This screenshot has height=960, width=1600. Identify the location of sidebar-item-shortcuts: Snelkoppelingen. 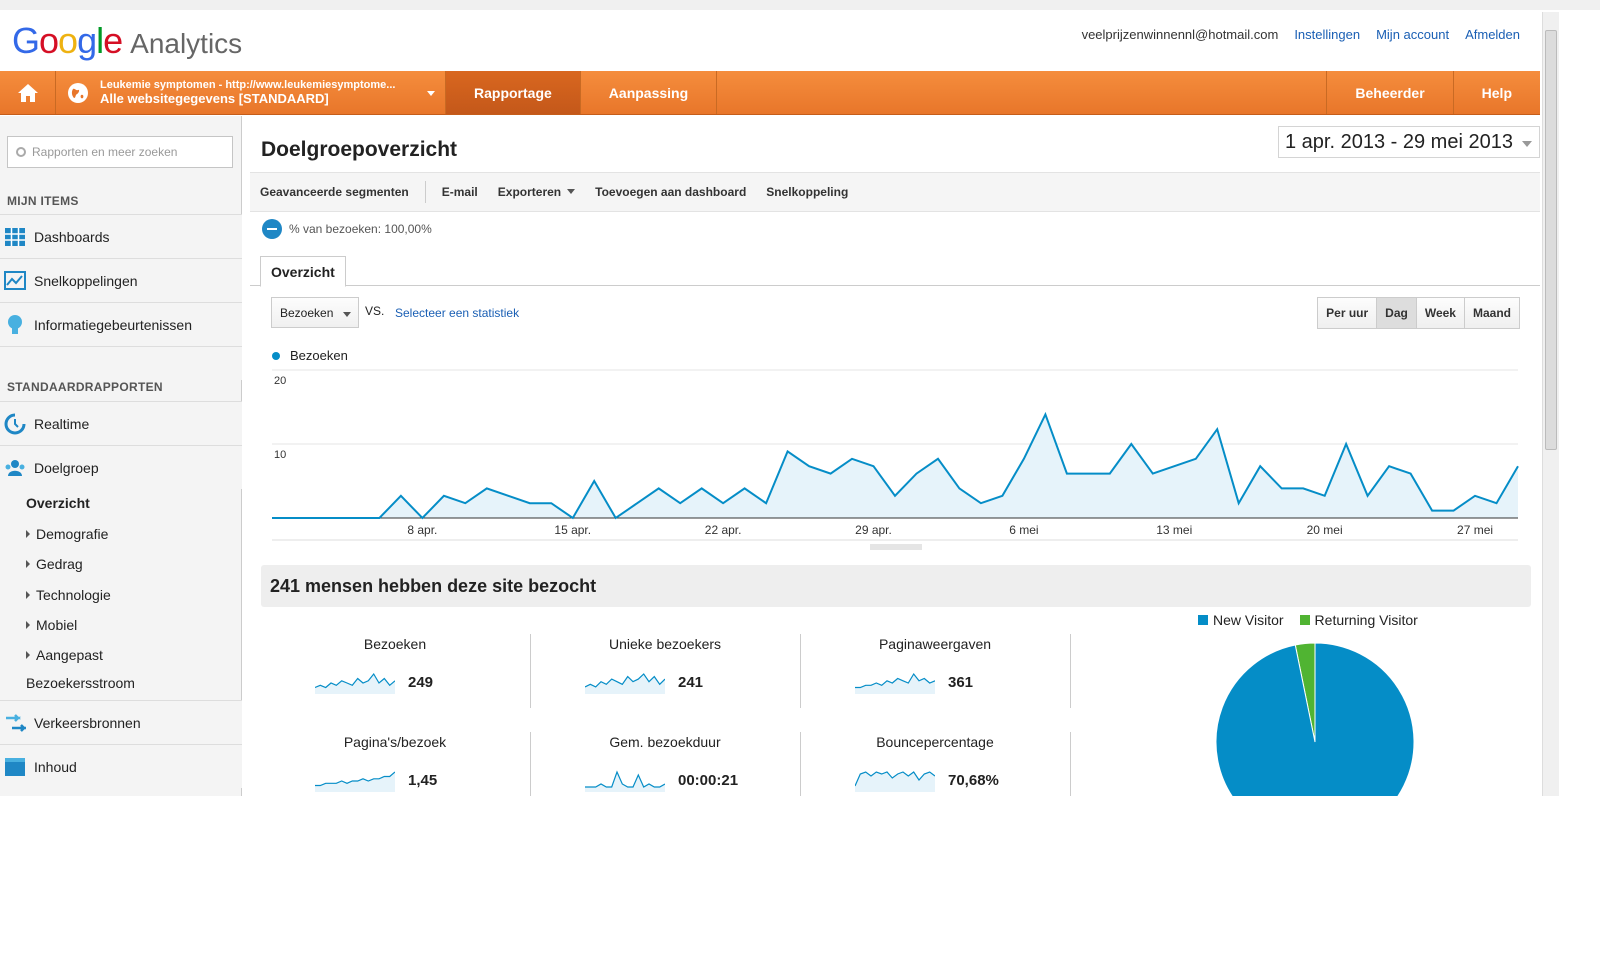
(121, 280).